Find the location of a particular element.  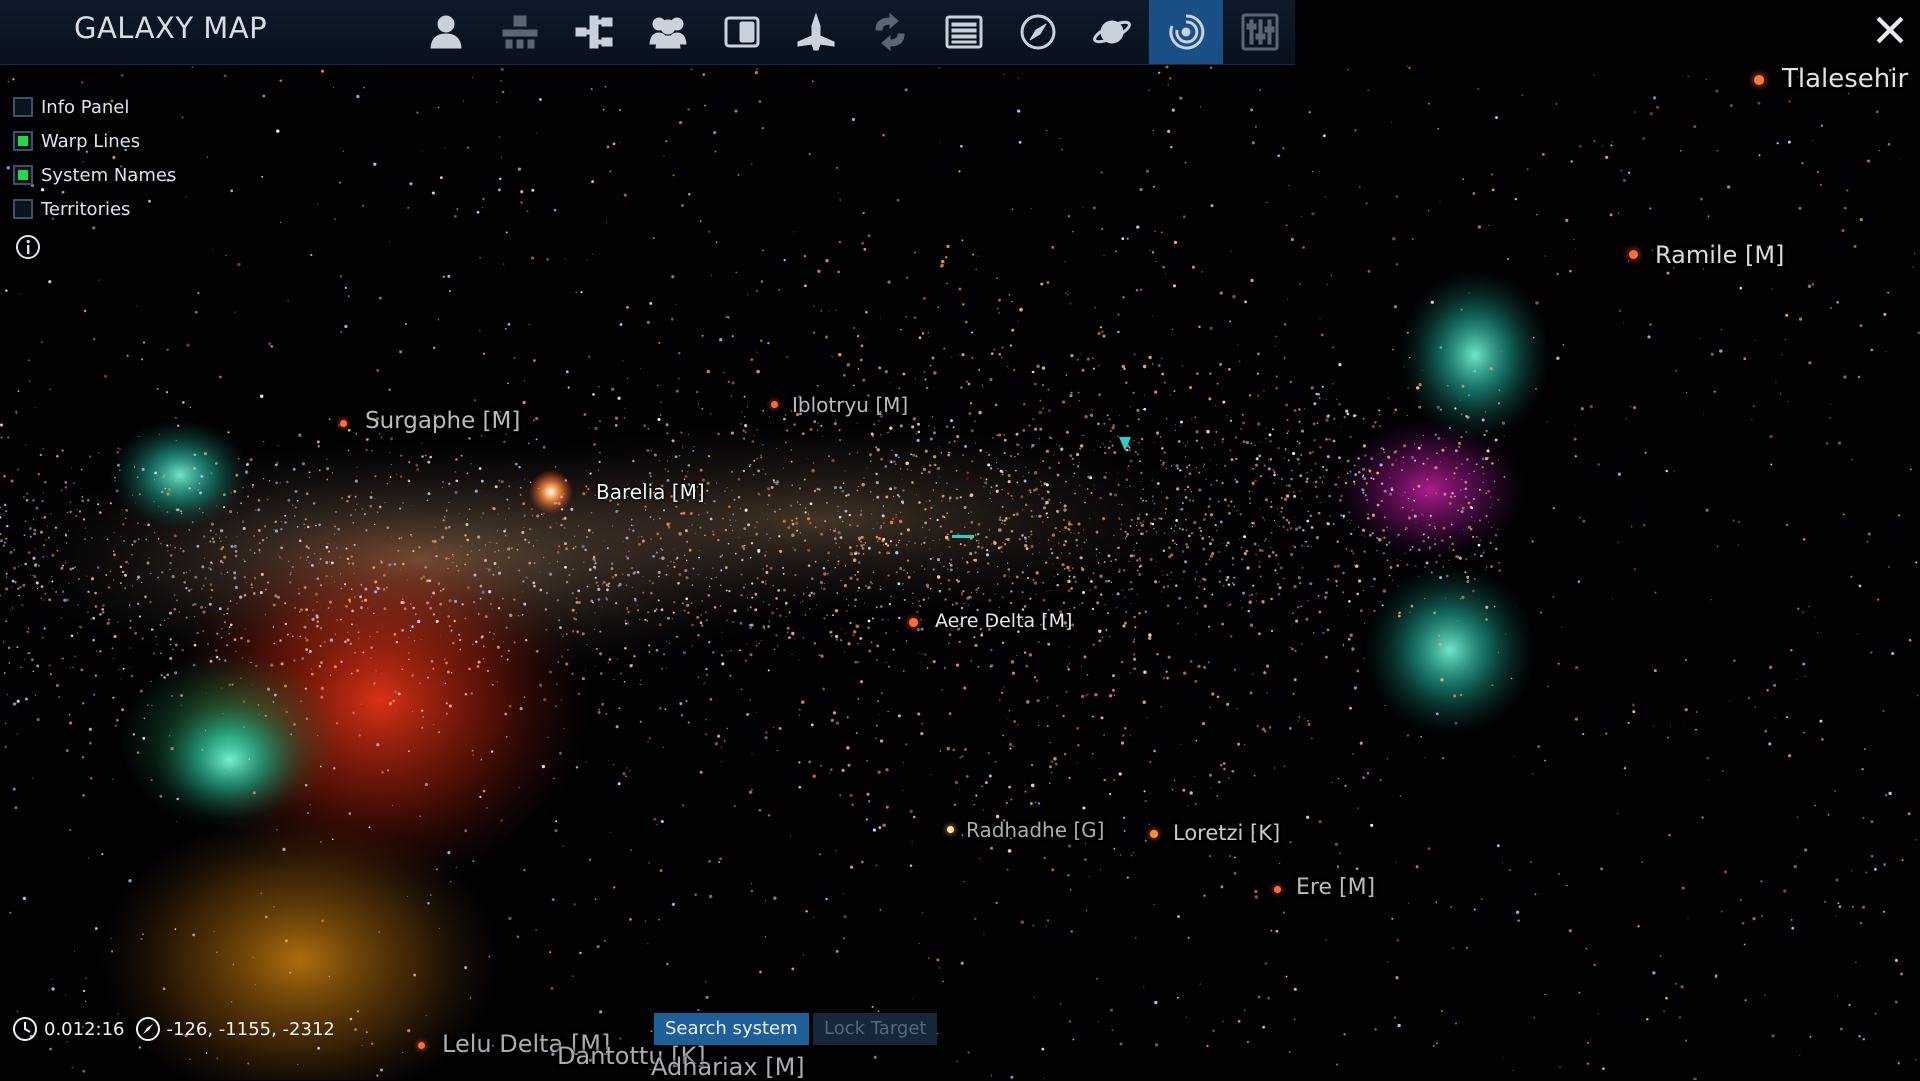

compass-icon is located at coordinates (1038, 32).